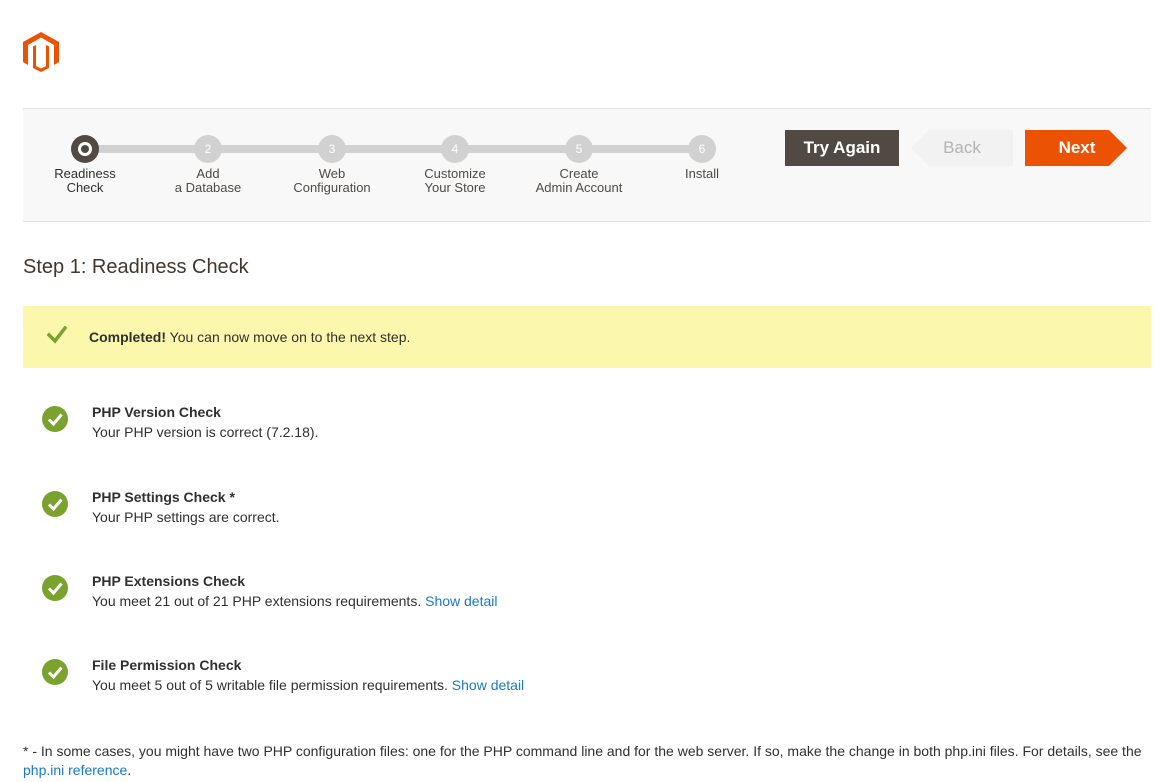  Describe the element at coordinates (169, 581) in the screenshot. I see `check-title: PHP Extensions Check` at that location.